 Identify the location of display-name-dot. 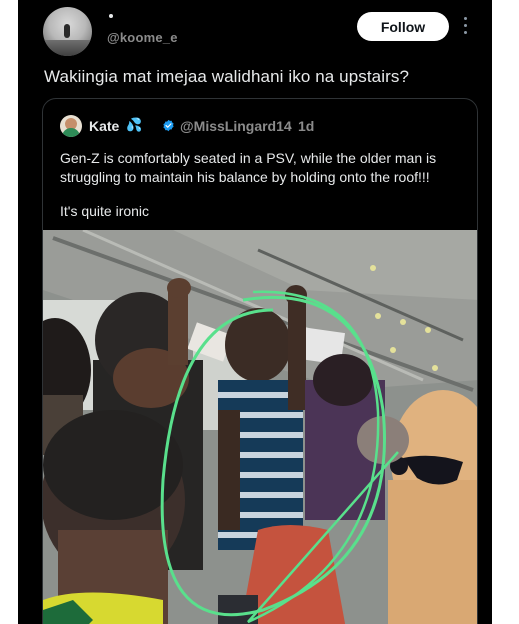
(111, 16).